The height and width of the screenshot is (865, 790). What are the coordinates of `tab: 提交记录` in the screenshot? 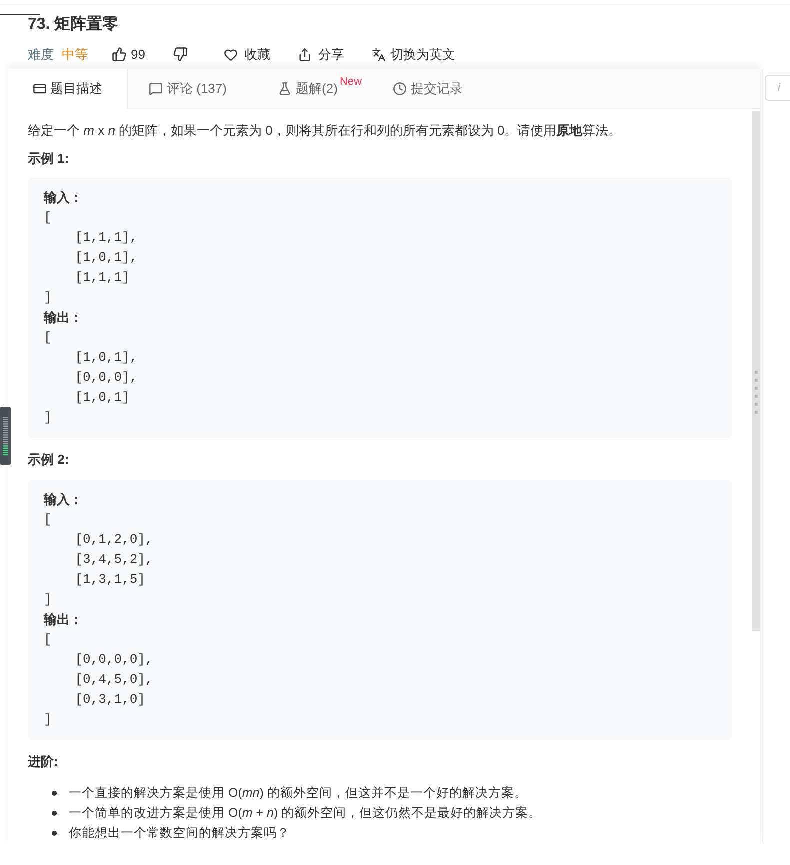 It's located at (428, 88).